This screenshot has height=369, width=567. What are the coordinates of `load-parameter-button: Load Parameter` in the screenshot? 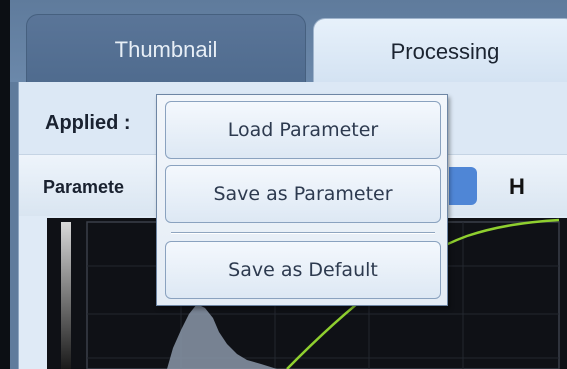 It's located at (303, 130).